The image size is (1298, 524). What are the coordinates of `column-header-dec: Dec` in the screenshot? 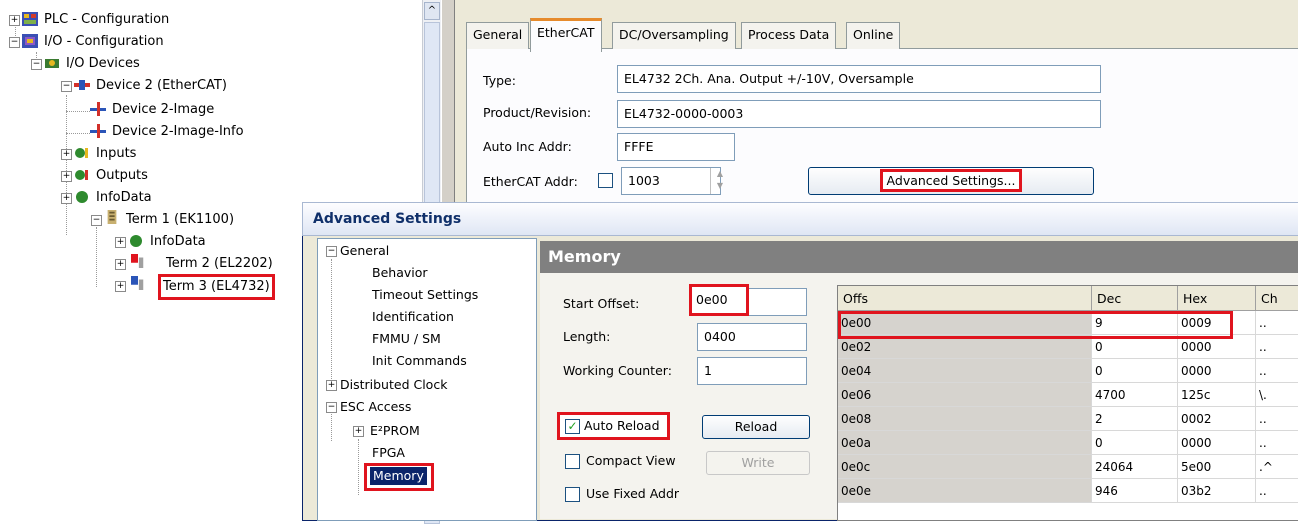 It's located at (1135, 298).